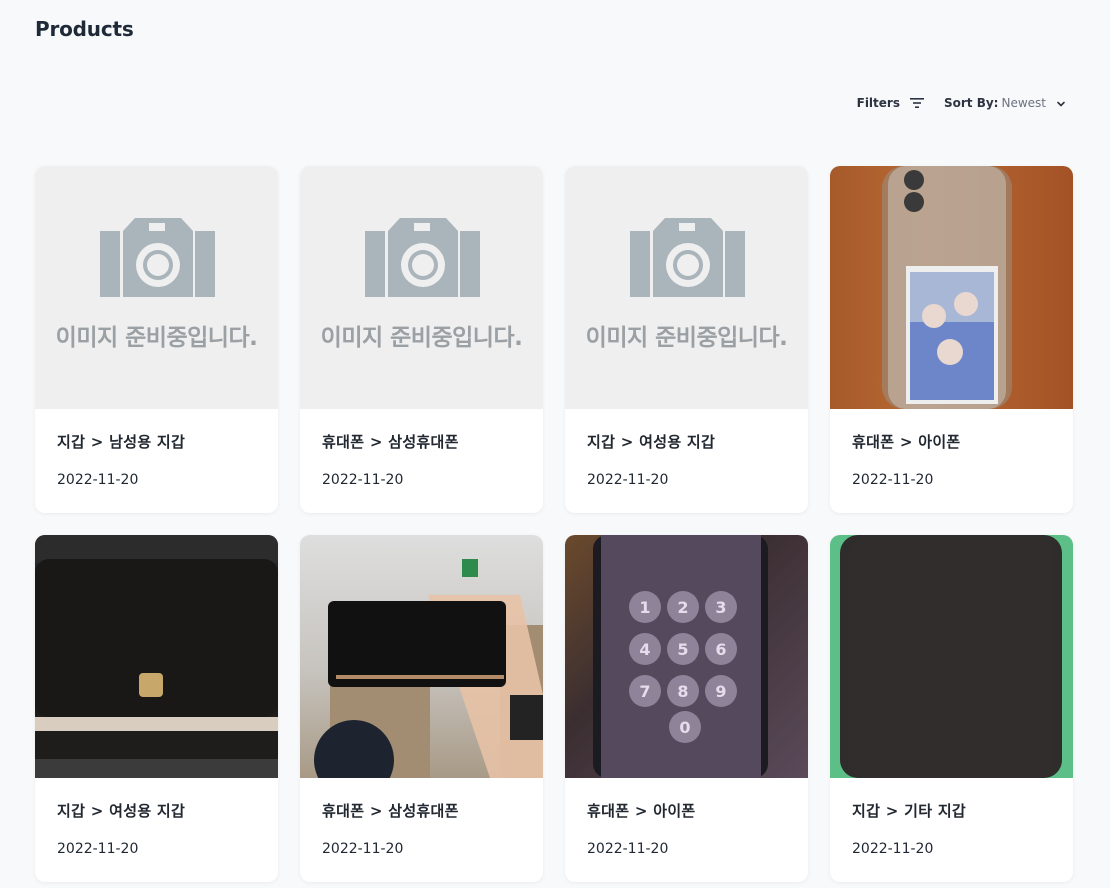  What do you see at coordinates (84, 29) in the screenshot?
I see `page-title: Products` at bounding box center [84, 29].